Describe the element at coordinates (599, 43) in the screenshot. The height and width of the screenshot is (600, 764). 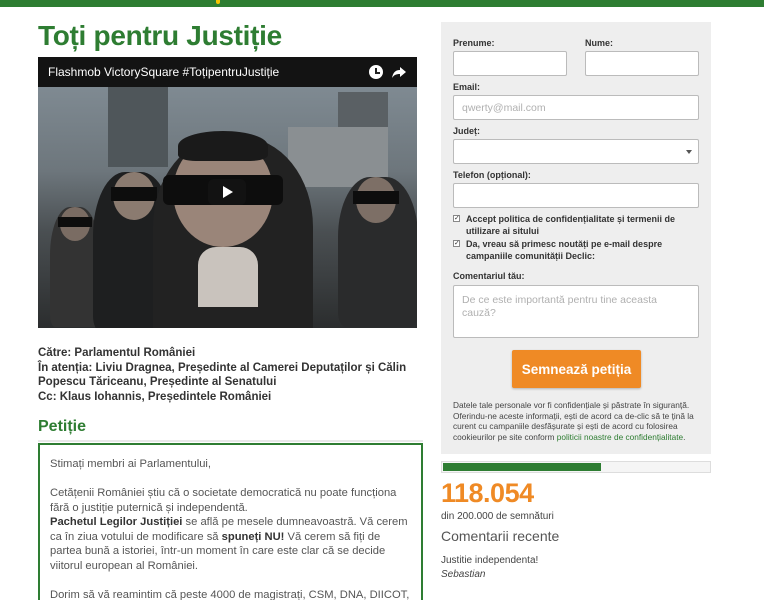
I see `last-name-label: Nume:` at that location.